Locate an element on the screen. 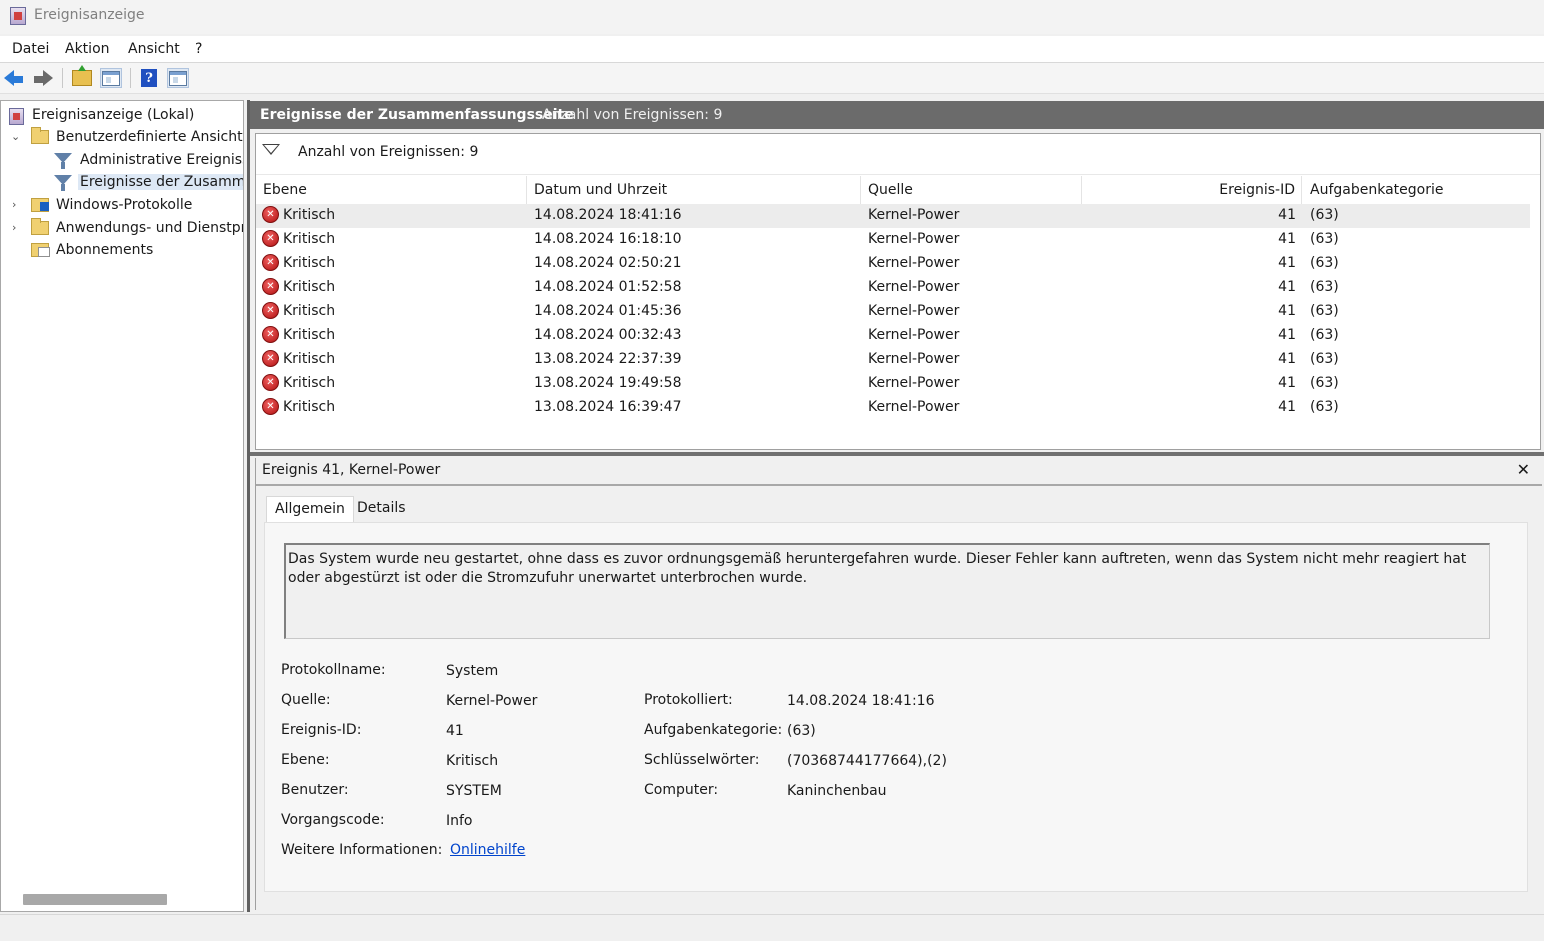  menu-bar: Datei Aktion Ansicht ? is located at coordinates (772, 49).